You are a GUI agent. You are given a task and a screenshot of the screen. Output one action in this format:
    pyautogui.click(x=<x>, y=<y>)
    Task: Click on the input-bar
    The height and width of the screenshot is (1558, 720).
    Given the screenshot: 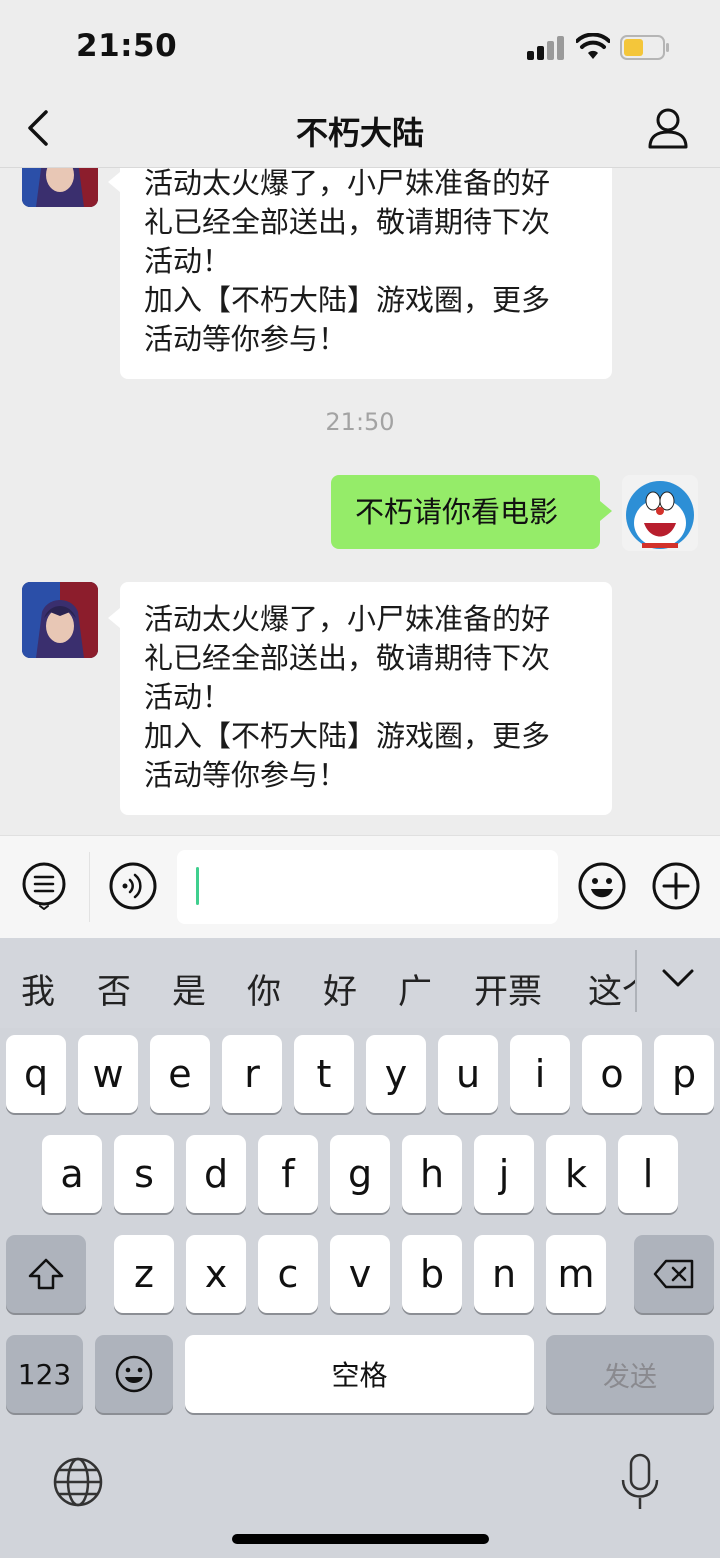 What is the action you would take?
    pyautogui.click(x=360, y=886)
    